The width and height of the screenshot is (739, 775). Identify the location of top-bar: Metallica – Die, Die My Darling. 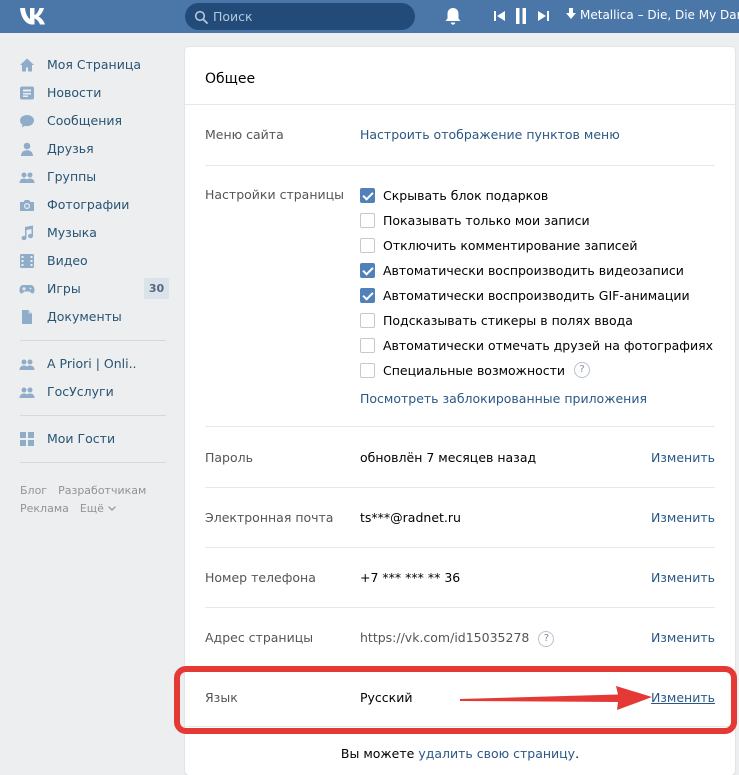
(369, 16).